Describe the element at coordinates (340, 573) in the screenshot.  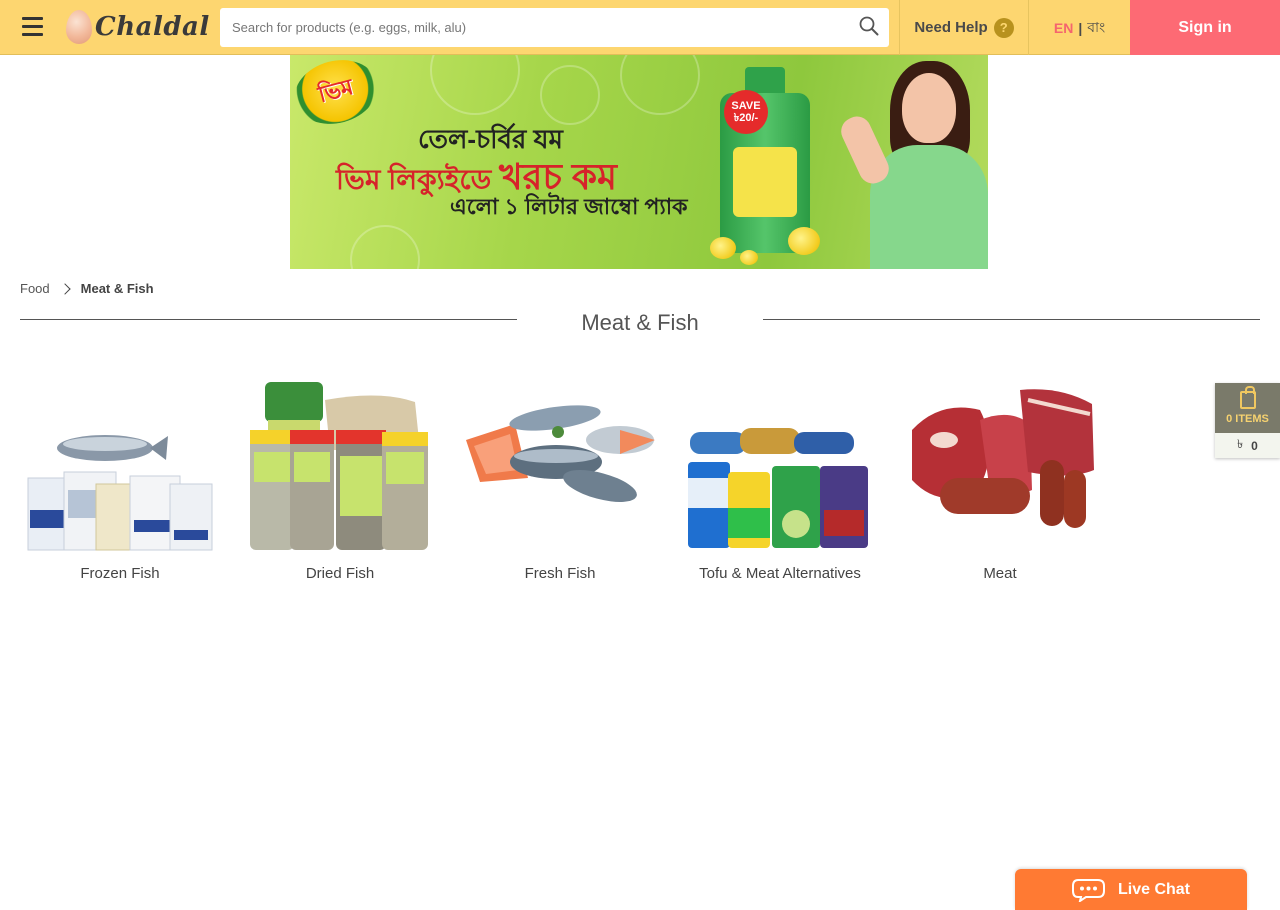
I see `category-label: Dried Fish` at that location.